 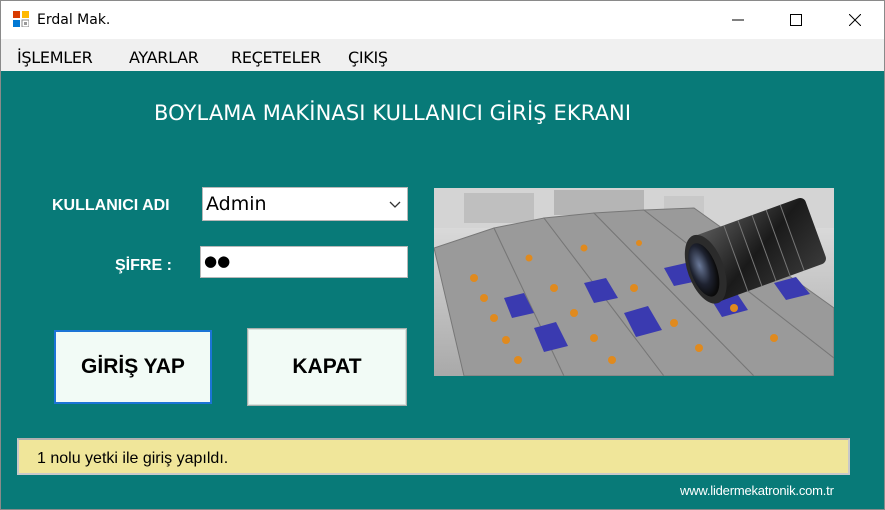 I want to click on username-combobox: Admin, so click(x=305, y=204).